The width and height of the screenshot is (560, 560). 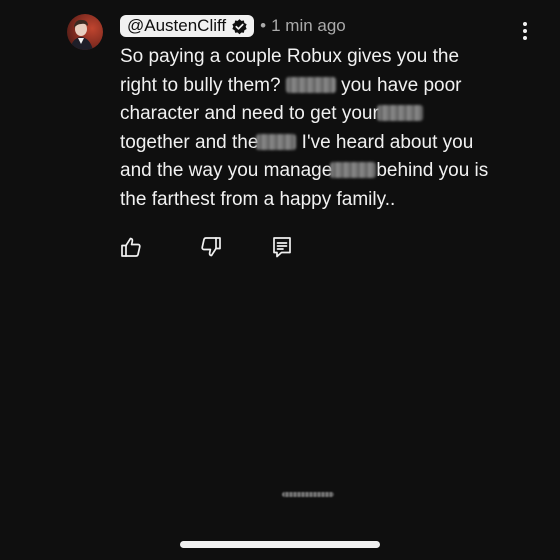 I want to click on comment-actions, so click(x=280, y=249).